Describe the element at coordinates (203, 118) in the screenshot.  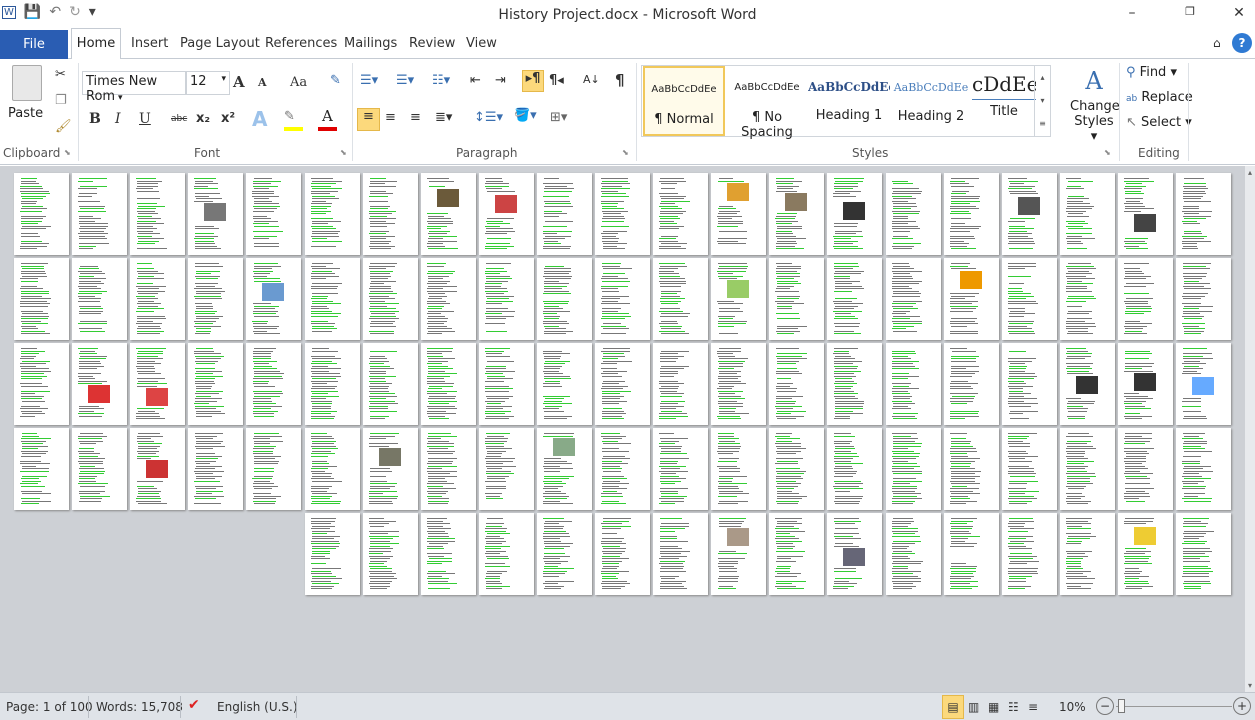
I see `subscript-button: x₂` at that location.